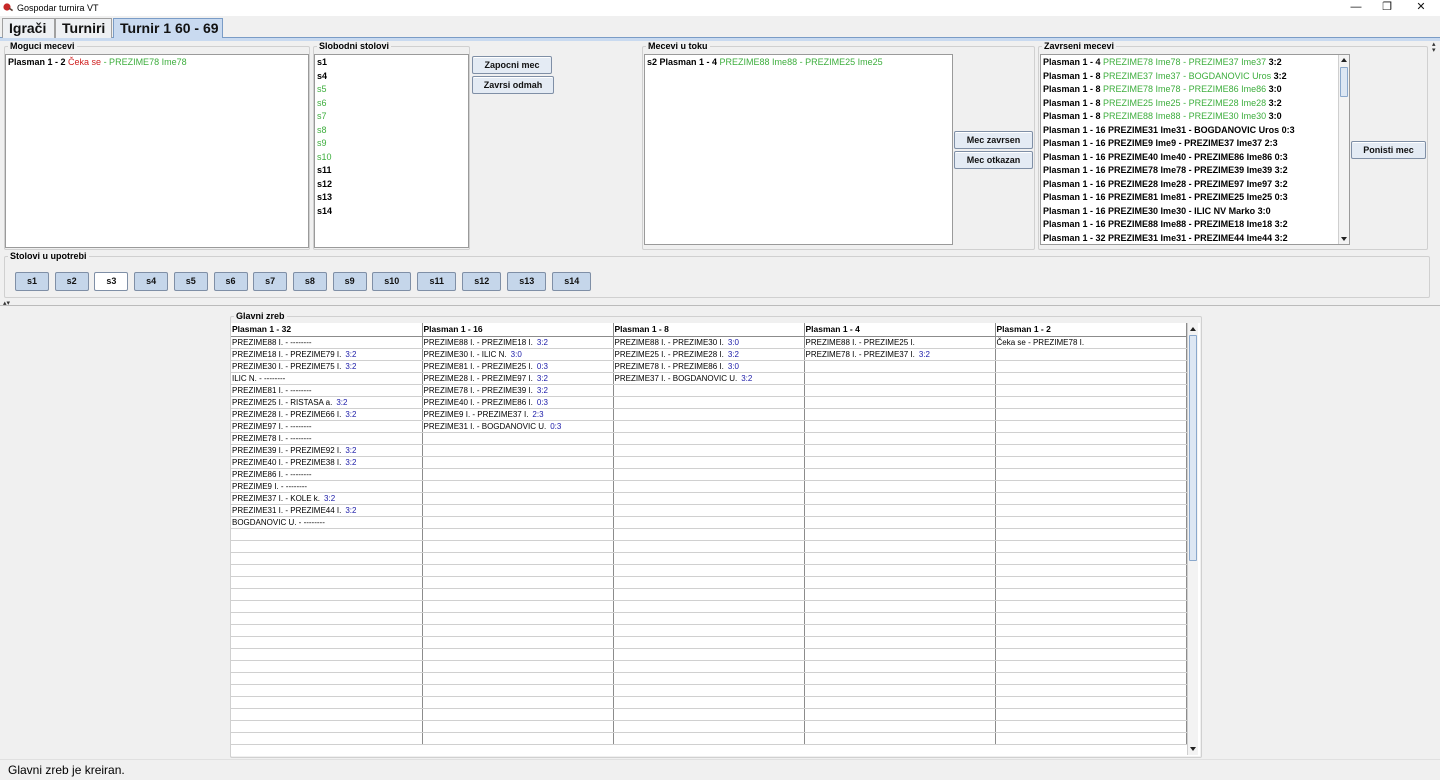  What do you see at coordinates (28, 28) in the screenshot?
I see `tab-igraci: Igrači` at bounding box center [28, 28].